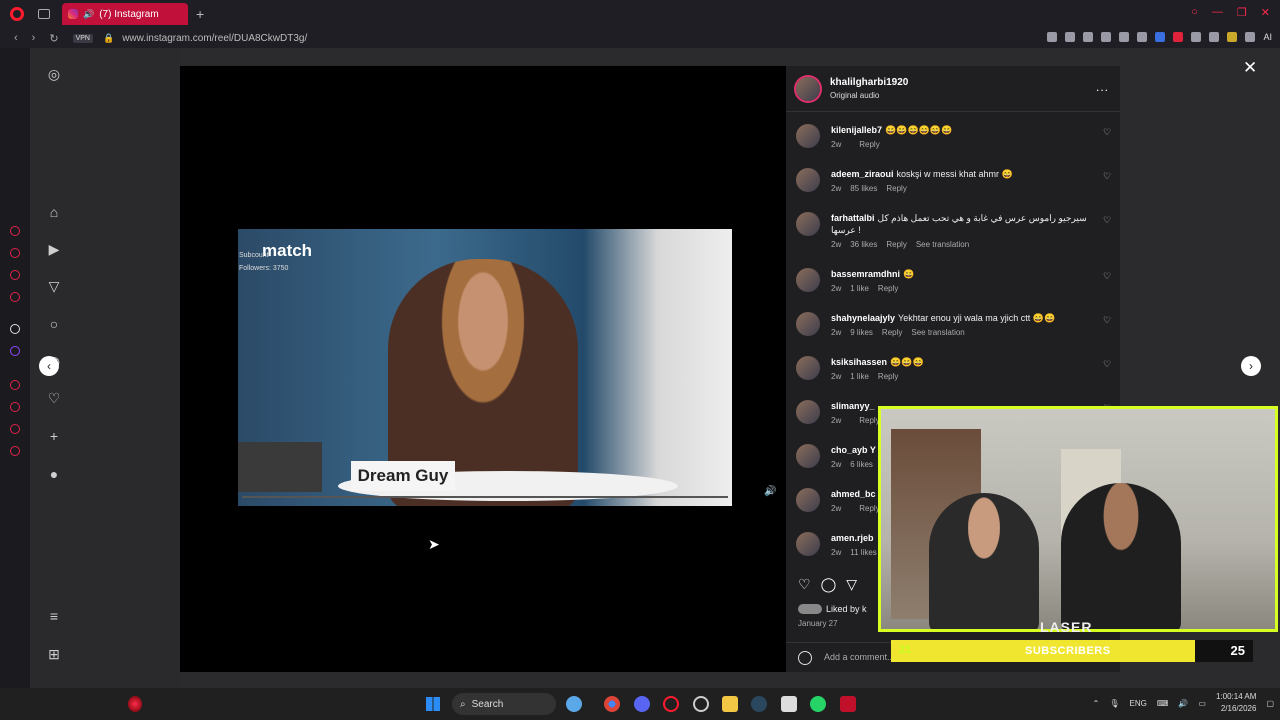 Image resolution: width=1280 pixels, height=720 pixels. I want to click on steam-icon, so click(759, 704).